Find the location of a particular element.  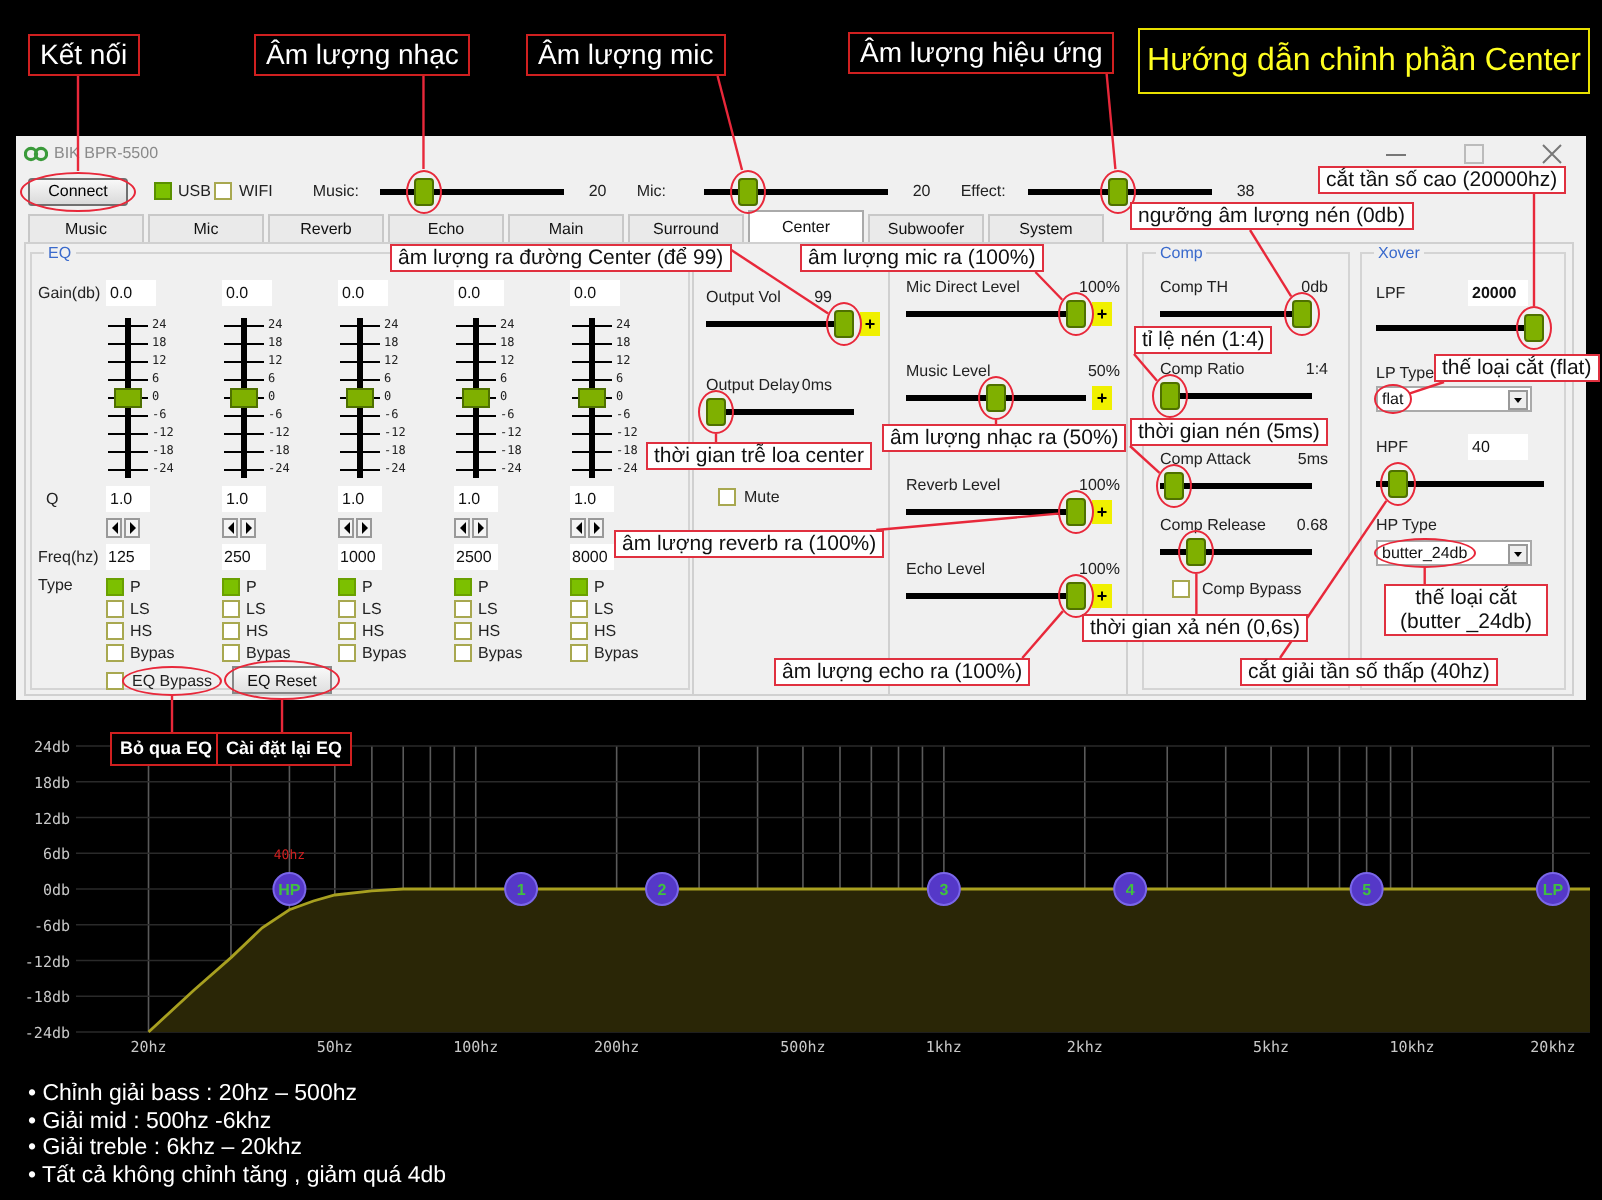

type-label: P is located at coordinates (367, 587).